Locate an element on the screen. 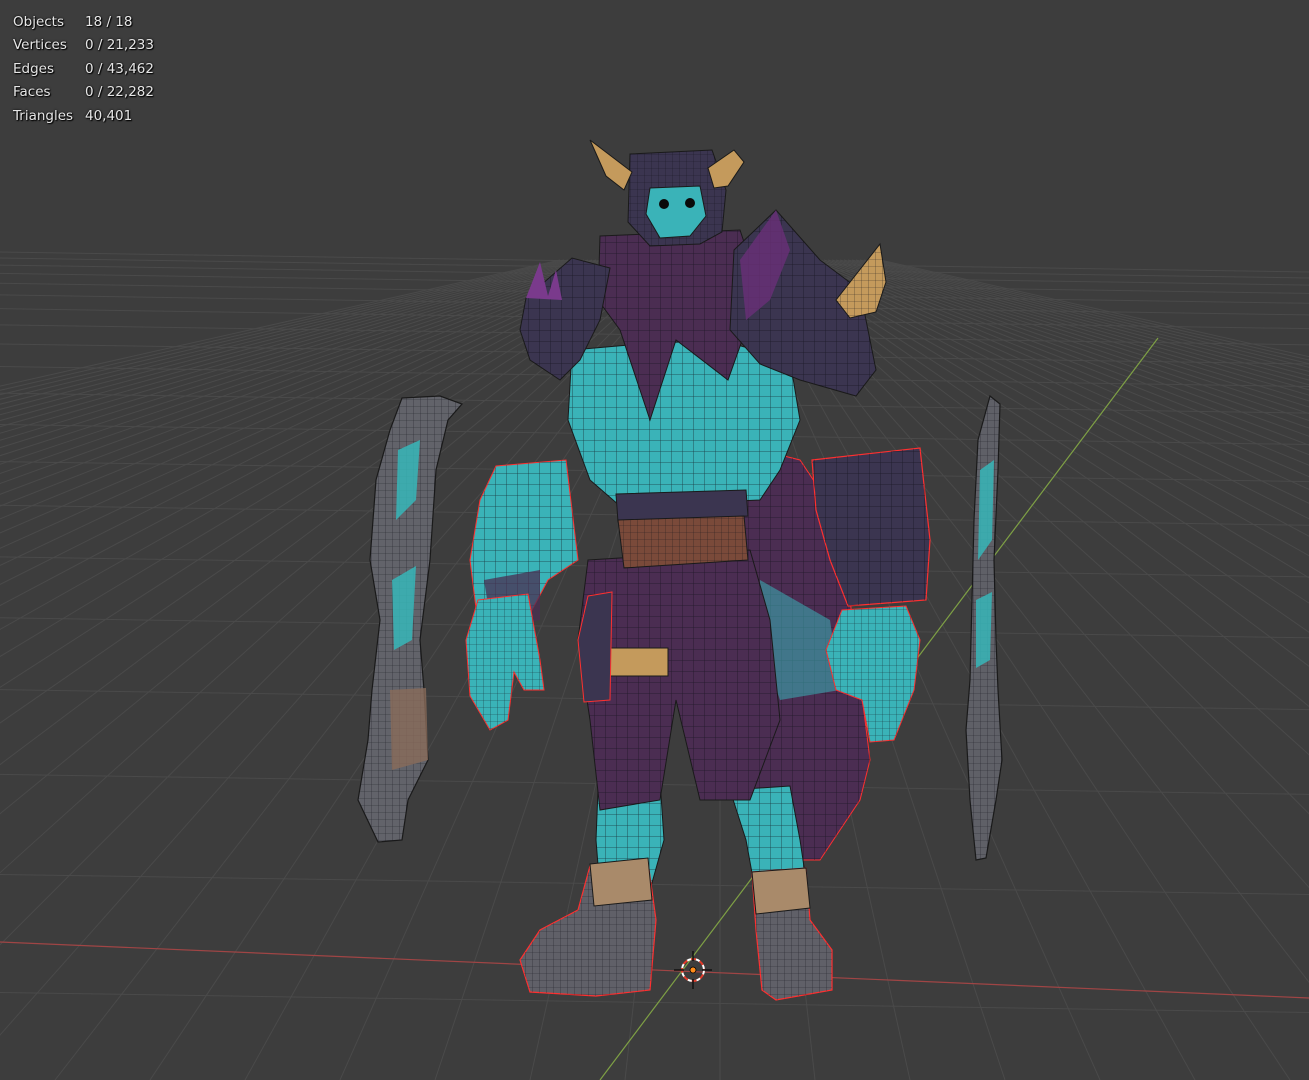  origin-point is located at coordinates (693, 970).